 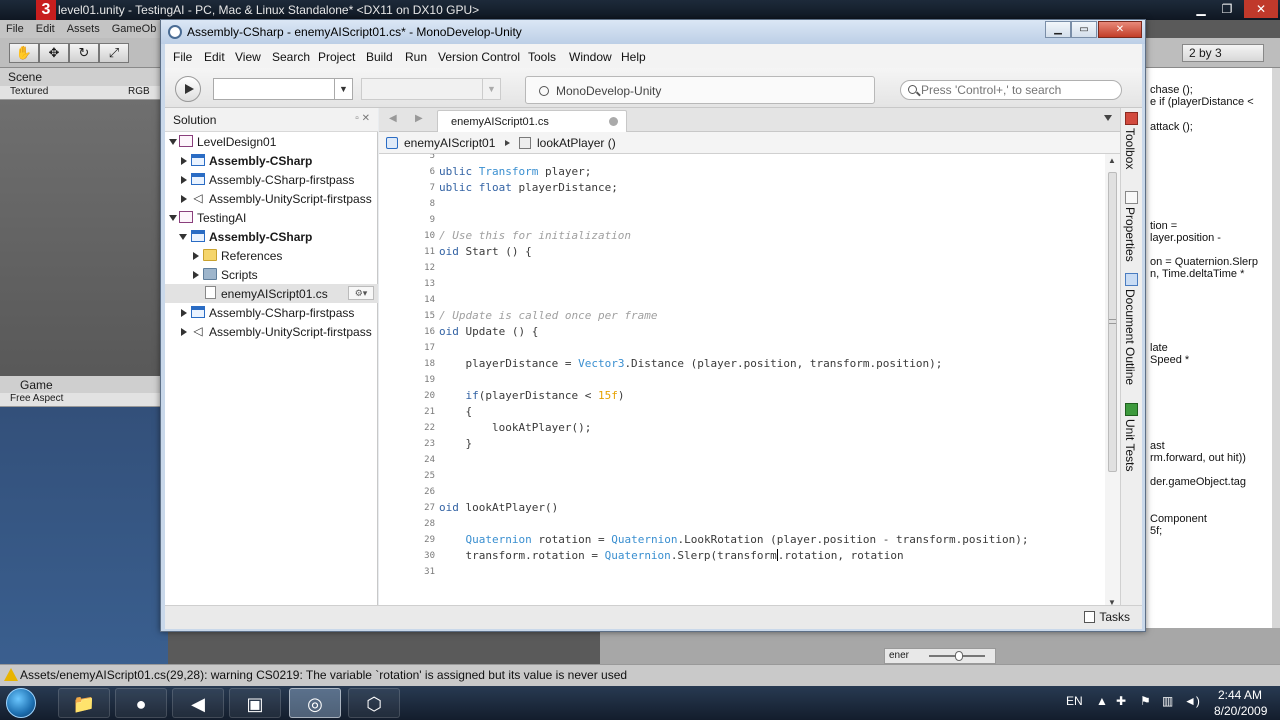 What do you see at coordinates (1130, 234) in the screenshot?
I see `properties-pad-tab: Properties` at bounding box center [1130, 234].